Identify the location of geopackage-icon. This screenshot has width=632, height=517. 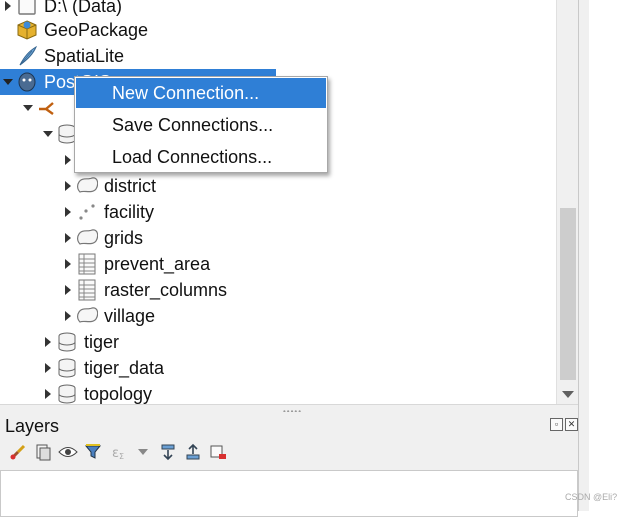
(27, 30).